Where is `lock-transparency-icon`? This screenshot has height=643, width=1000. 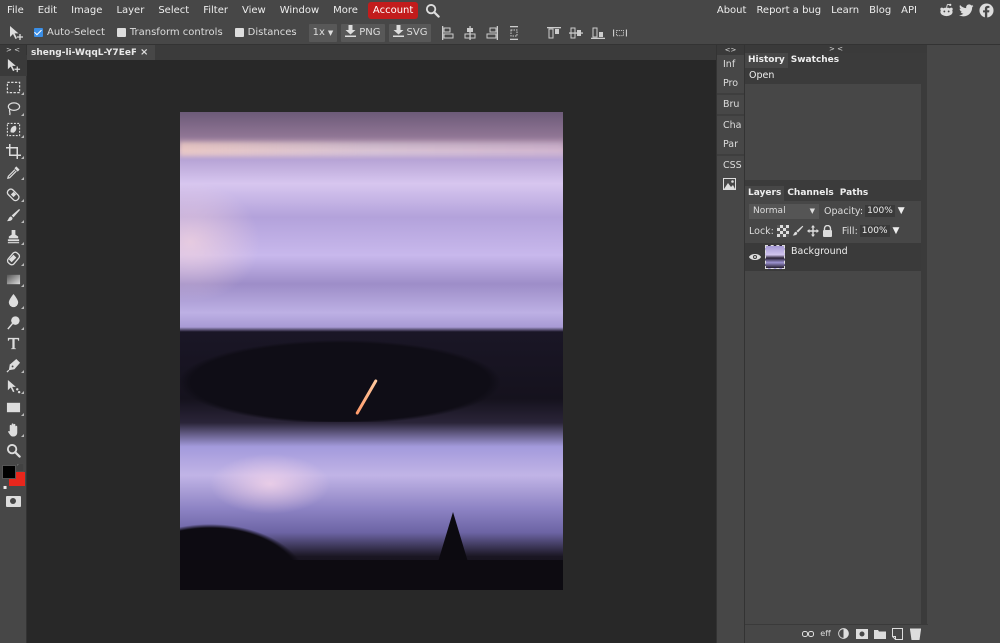
lock-transparency-icon is located at coordinates (782, 231).